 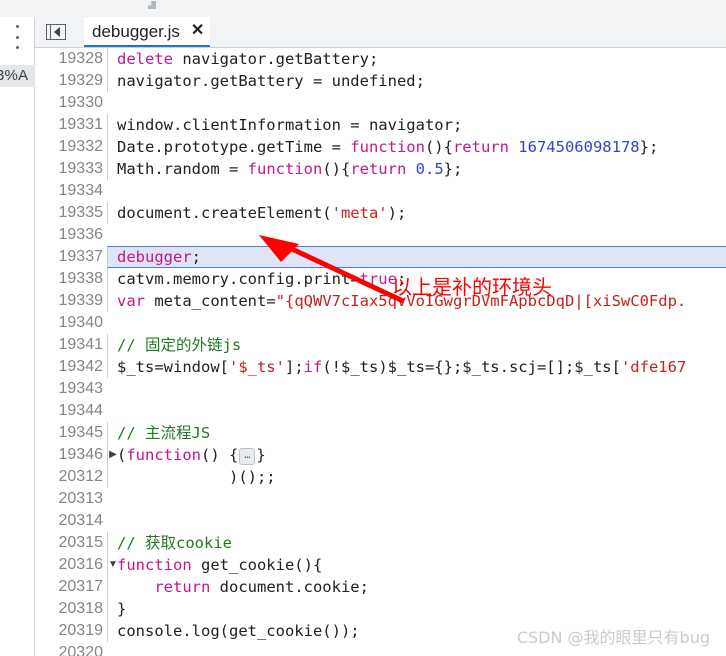 What do you see at coordinates (380, 499) in the screenshot?
I see `code-line: 20313` at bounding box center [380, 499].